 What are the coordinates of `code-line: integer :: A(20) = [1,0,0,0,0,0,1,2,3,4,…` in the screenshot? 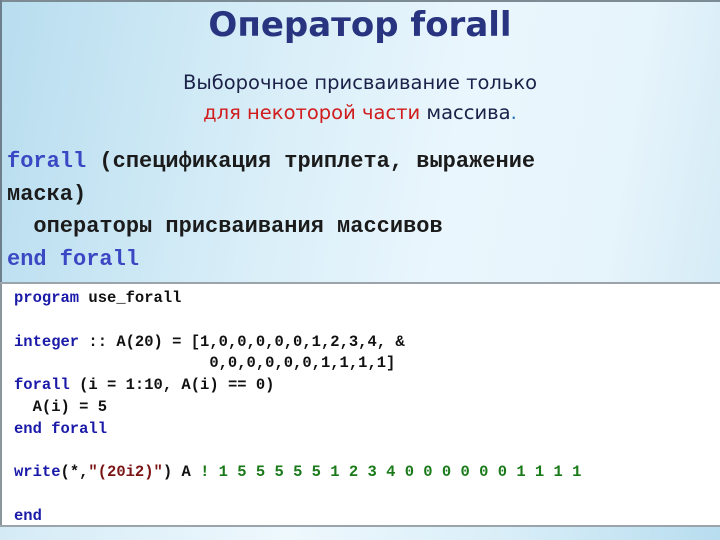 It's located at (297, 343).